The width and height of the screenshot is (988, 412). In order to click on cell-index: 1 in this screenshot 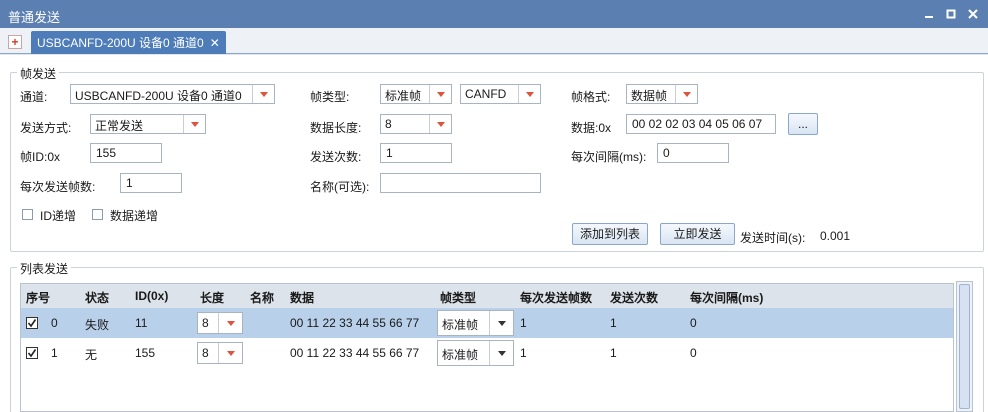, I will do `click(54, 353)`.